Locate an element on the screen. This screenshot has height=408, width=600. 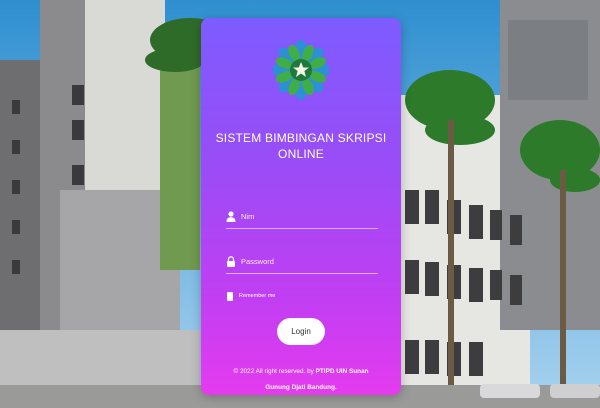
nim-field is located at coordinates (302, 217).